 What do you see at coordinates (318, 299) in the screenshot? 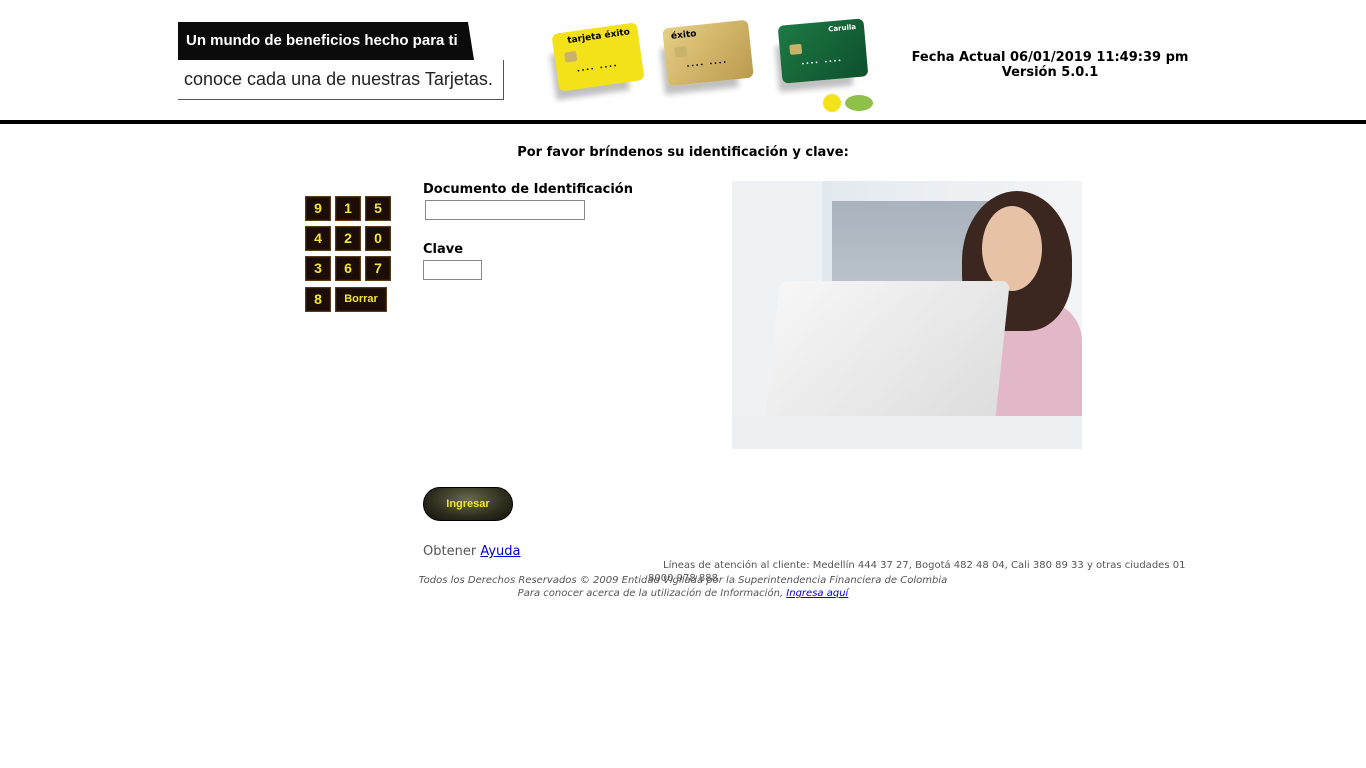
I see `keypad-key: 8` at bounding box center [318, 299].